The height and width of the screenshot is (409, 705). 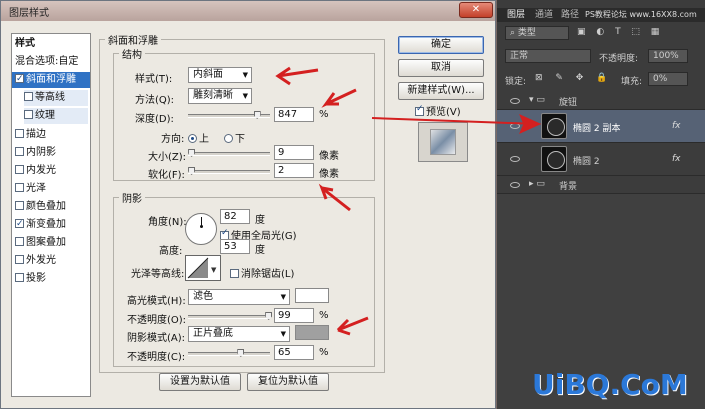 What do you see at coordinates (297, 76) in the screenshot?
I see `arrow-style` at bounding box center [297, 76].